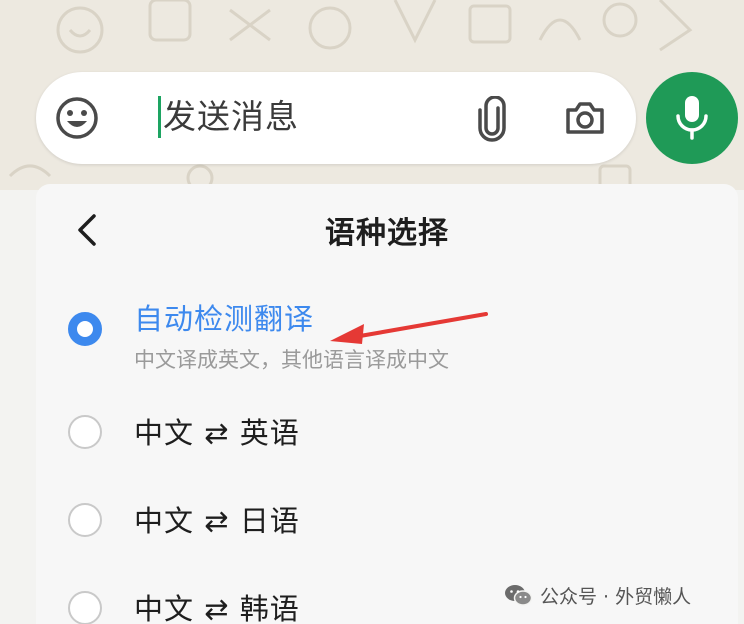 The height and width of the screenshot is (624, 744). I want to click on message-input-placeholder: 发送消息, so click(231, 117).